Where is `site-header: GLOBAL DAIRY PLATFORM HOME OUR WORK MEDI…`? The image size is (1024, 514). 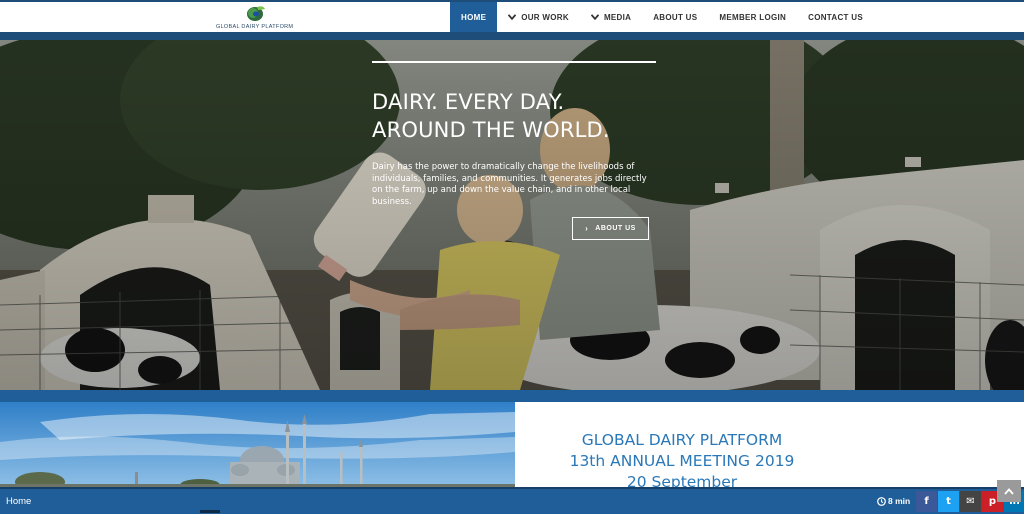 site-header: GLOBAL DAIRY PLATFORM HOME OUR WORK MEDI… is located at coordinates (512, 16).